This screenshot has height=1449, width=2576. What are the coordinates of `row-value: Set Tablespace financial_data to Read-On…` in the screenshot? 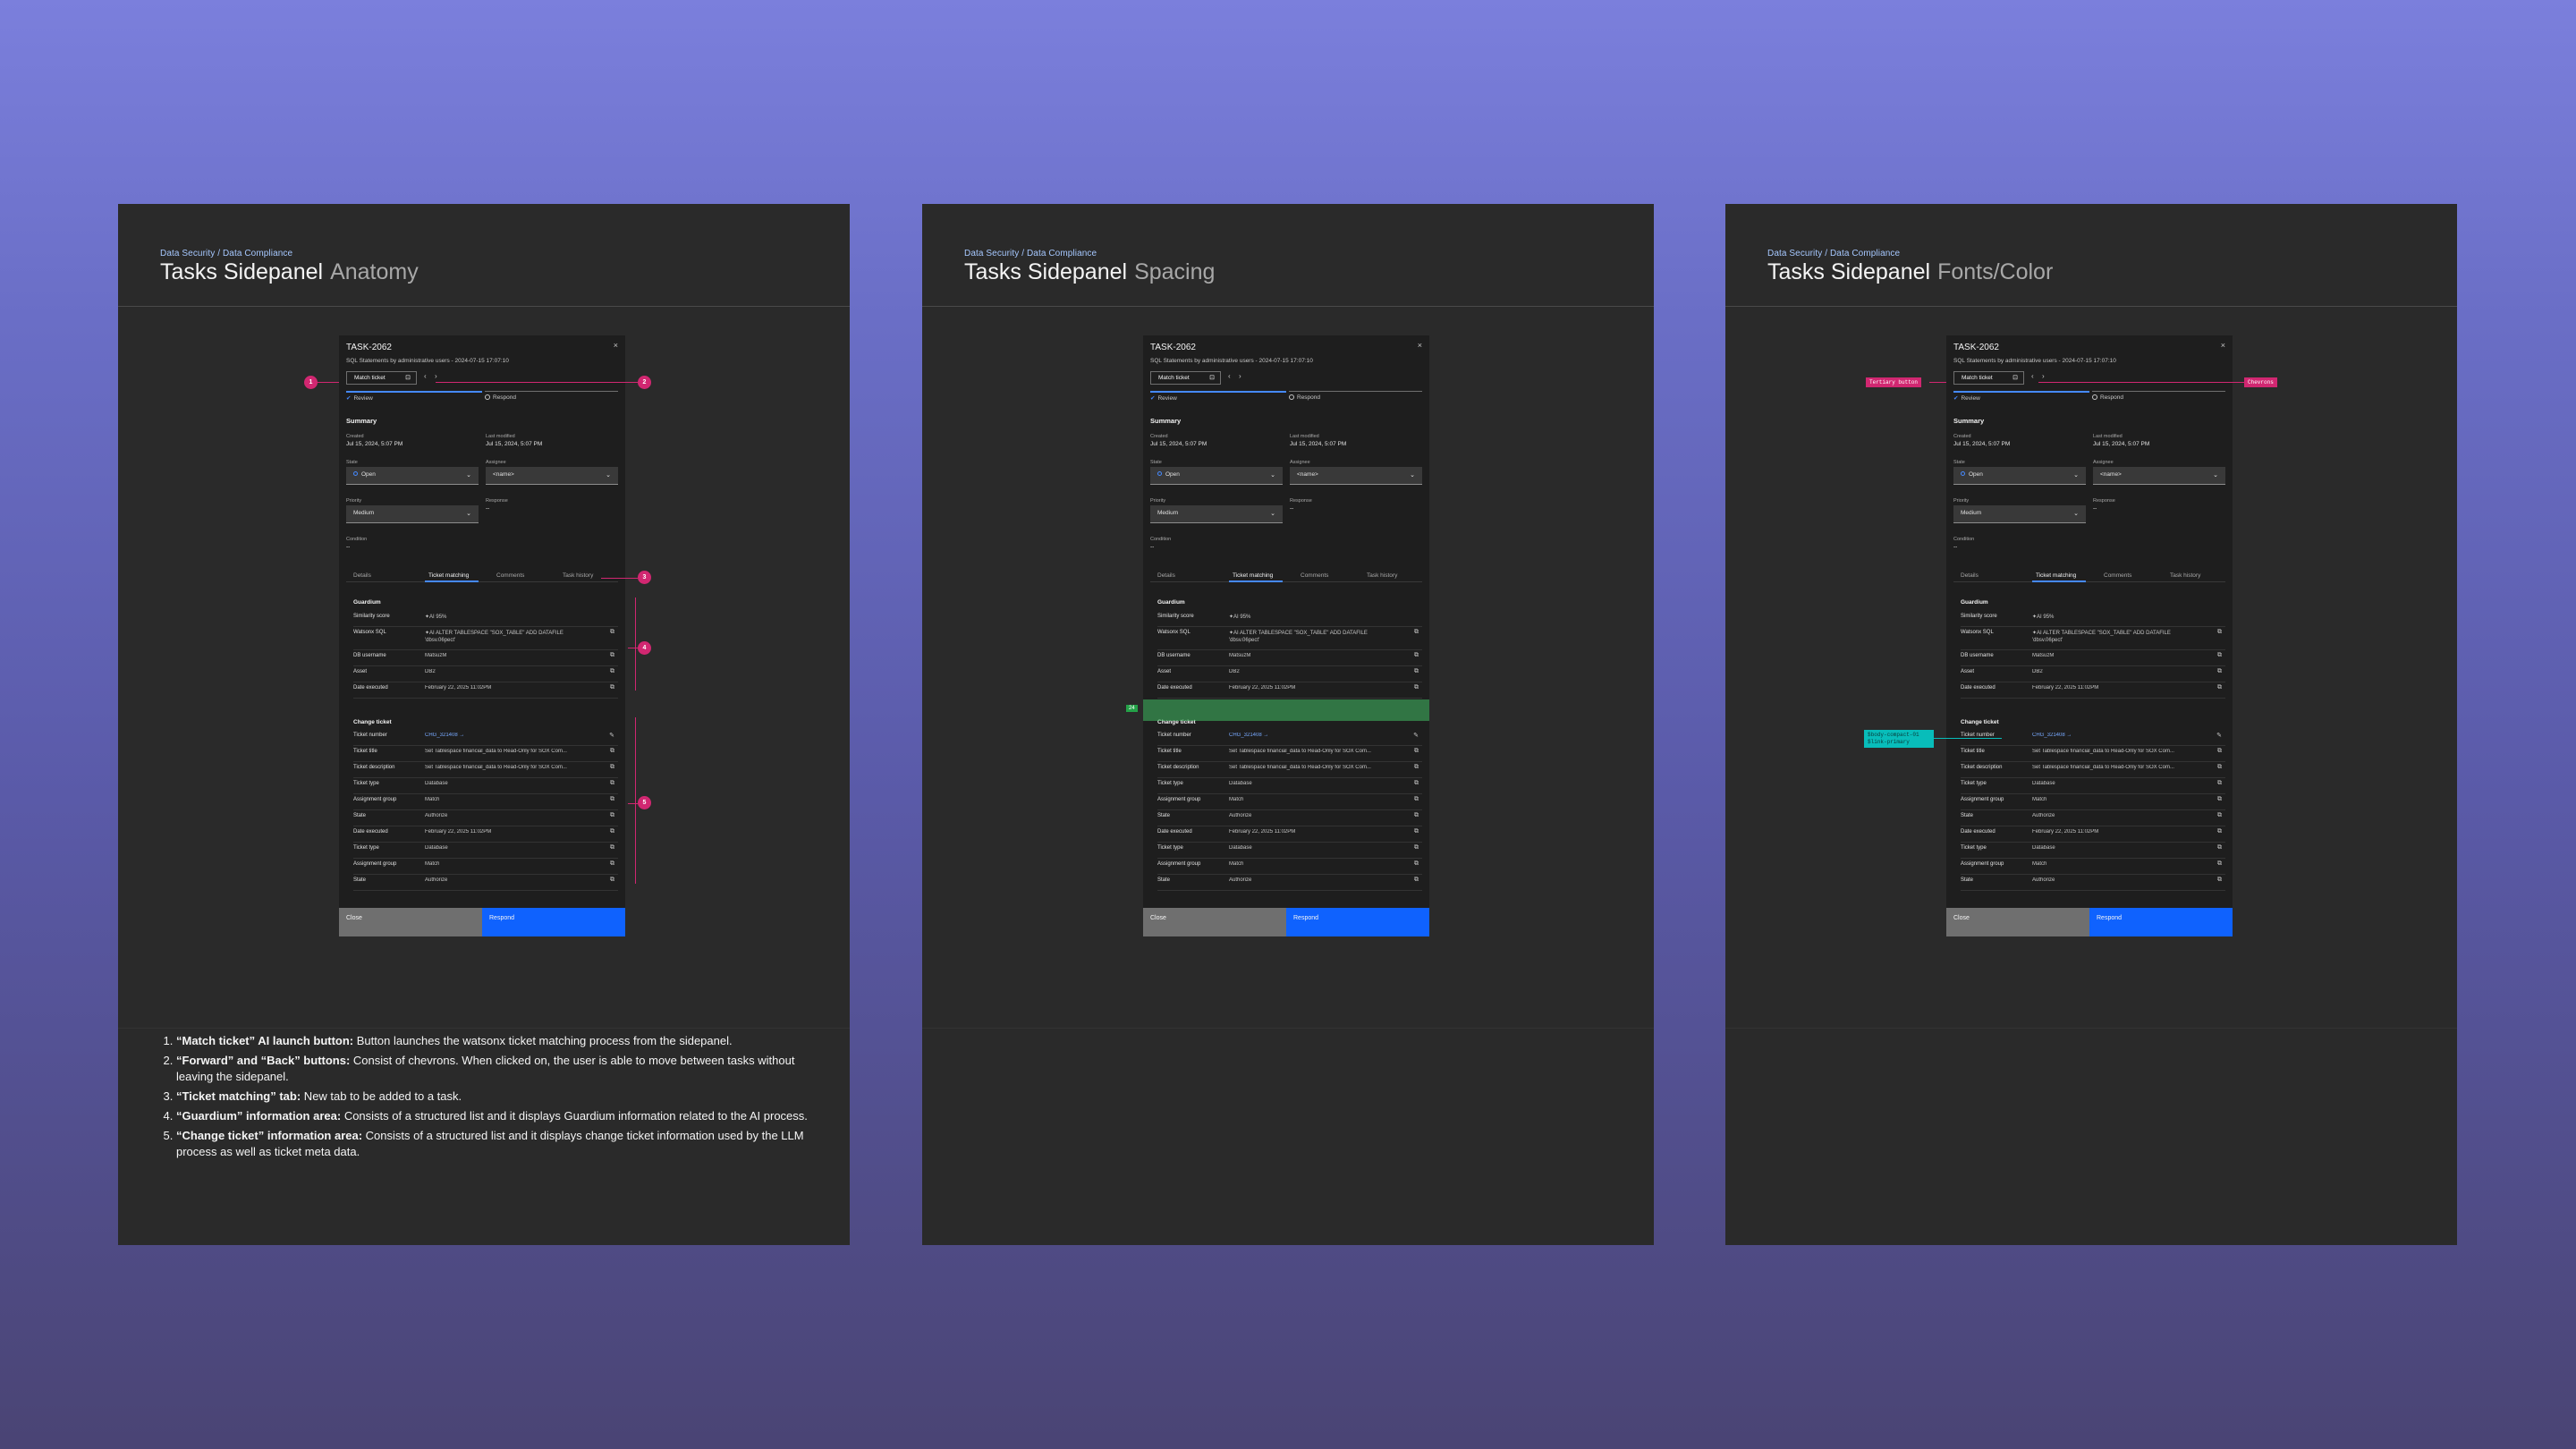 It's located at (2103, 751).